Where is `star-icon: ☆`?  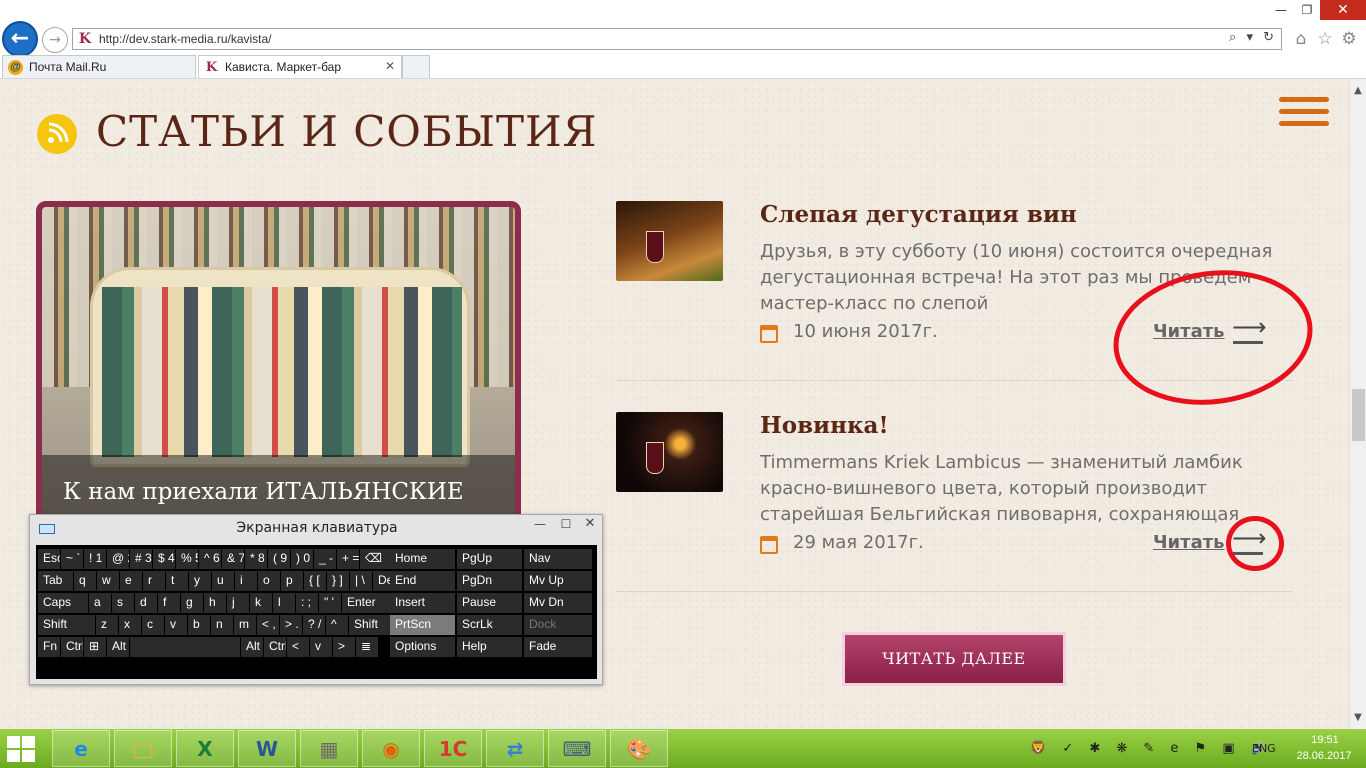 star-icon: ☆ is located at coordinates (1325, 39).